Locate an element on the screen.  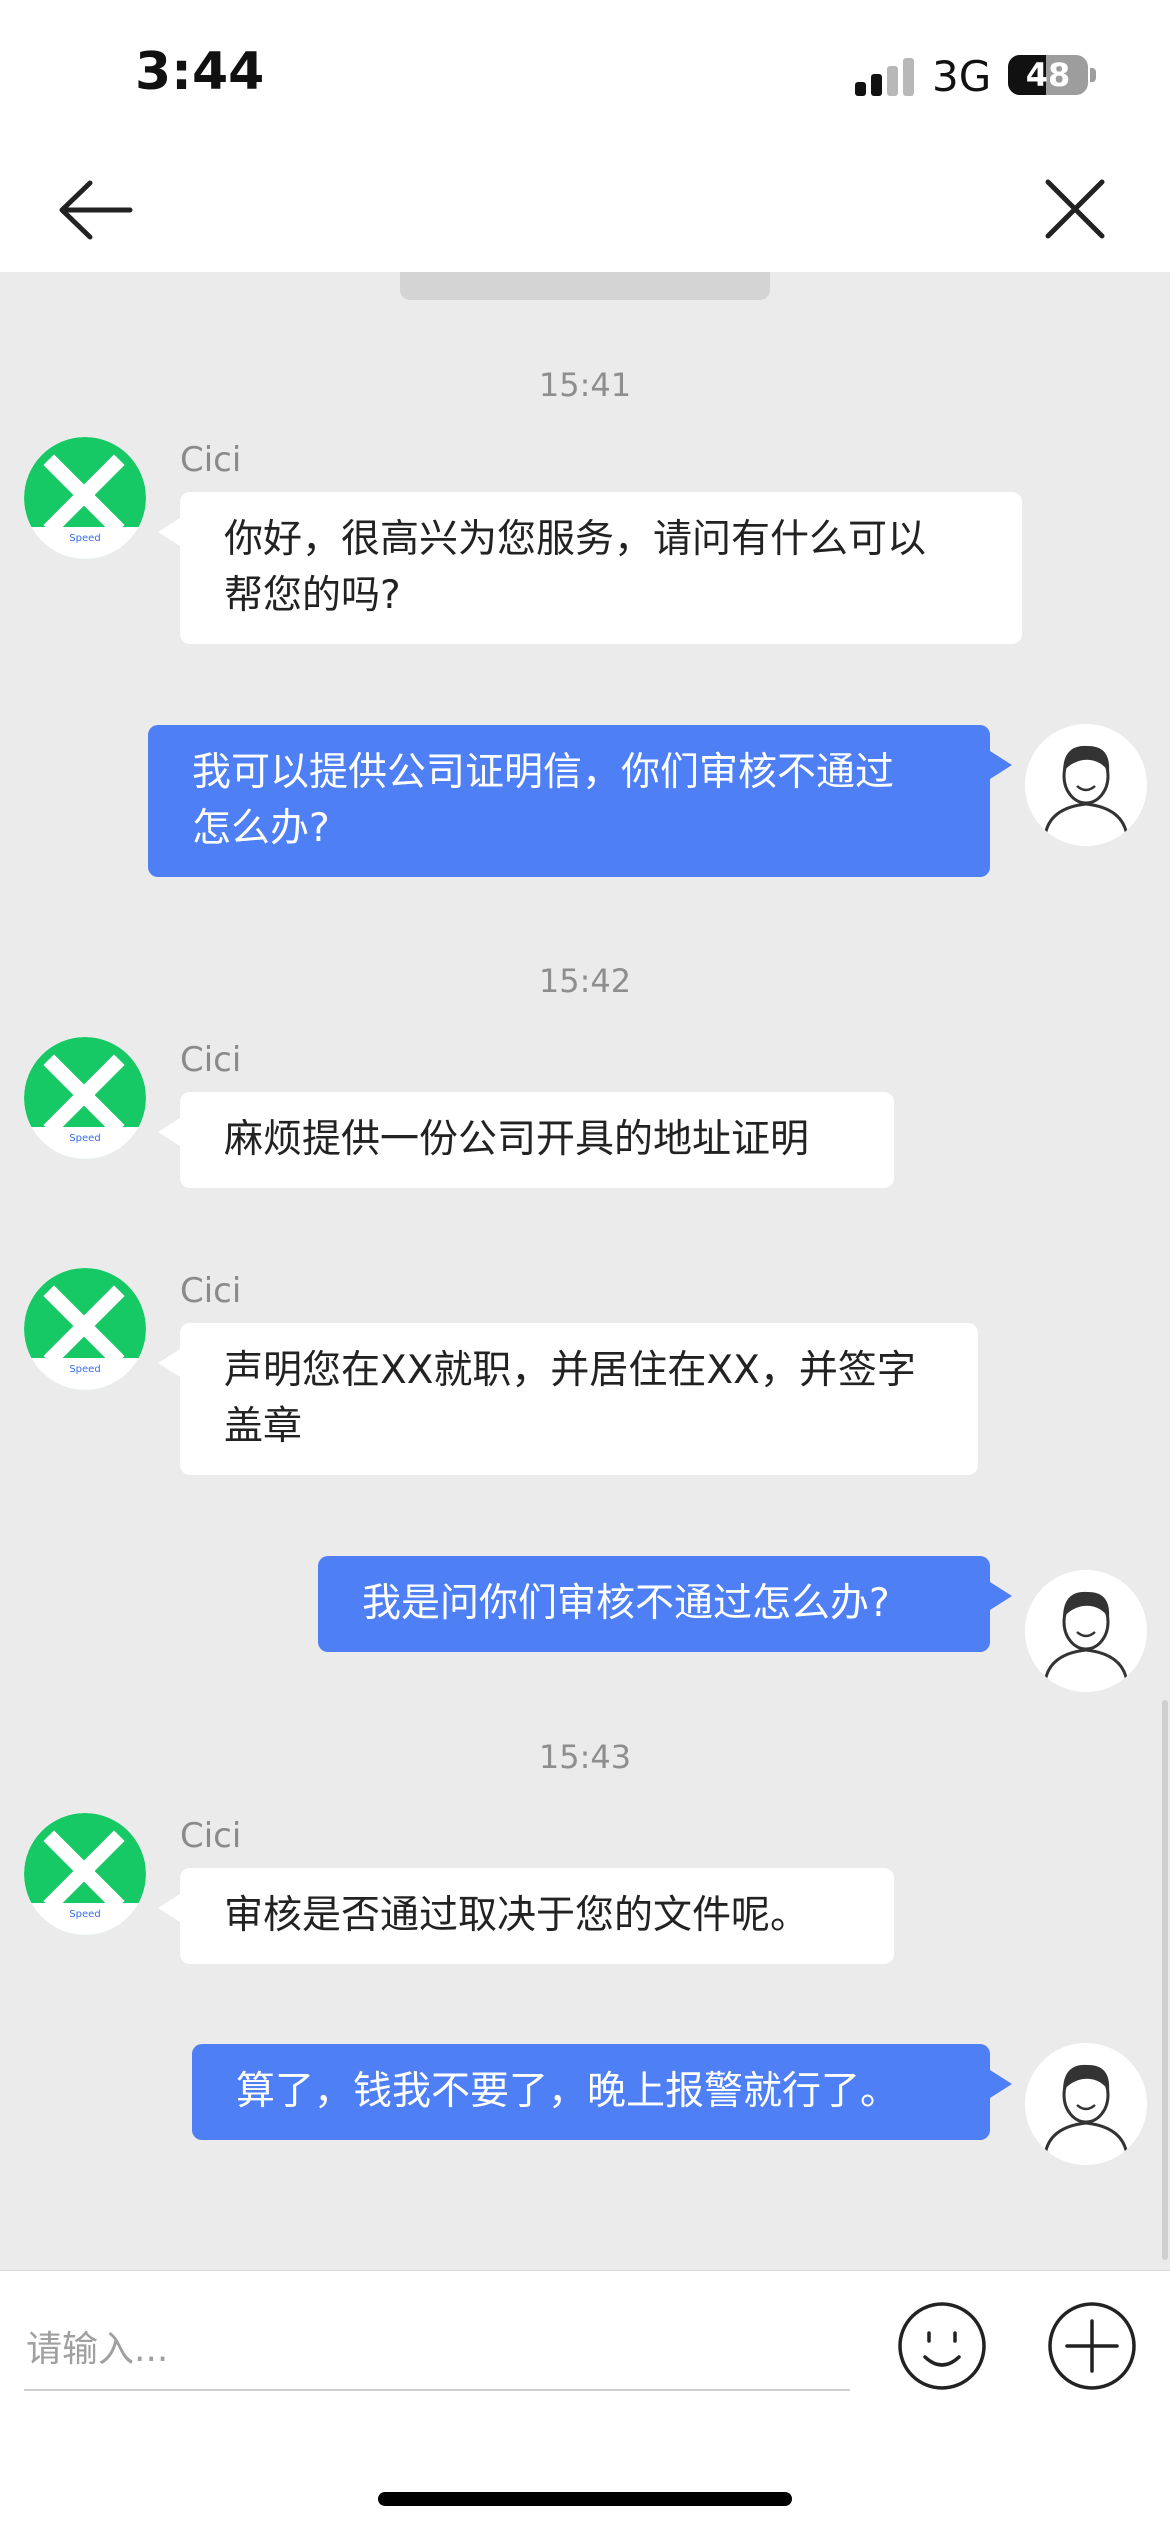
emoji-button is located at coordinates (942, 2346).